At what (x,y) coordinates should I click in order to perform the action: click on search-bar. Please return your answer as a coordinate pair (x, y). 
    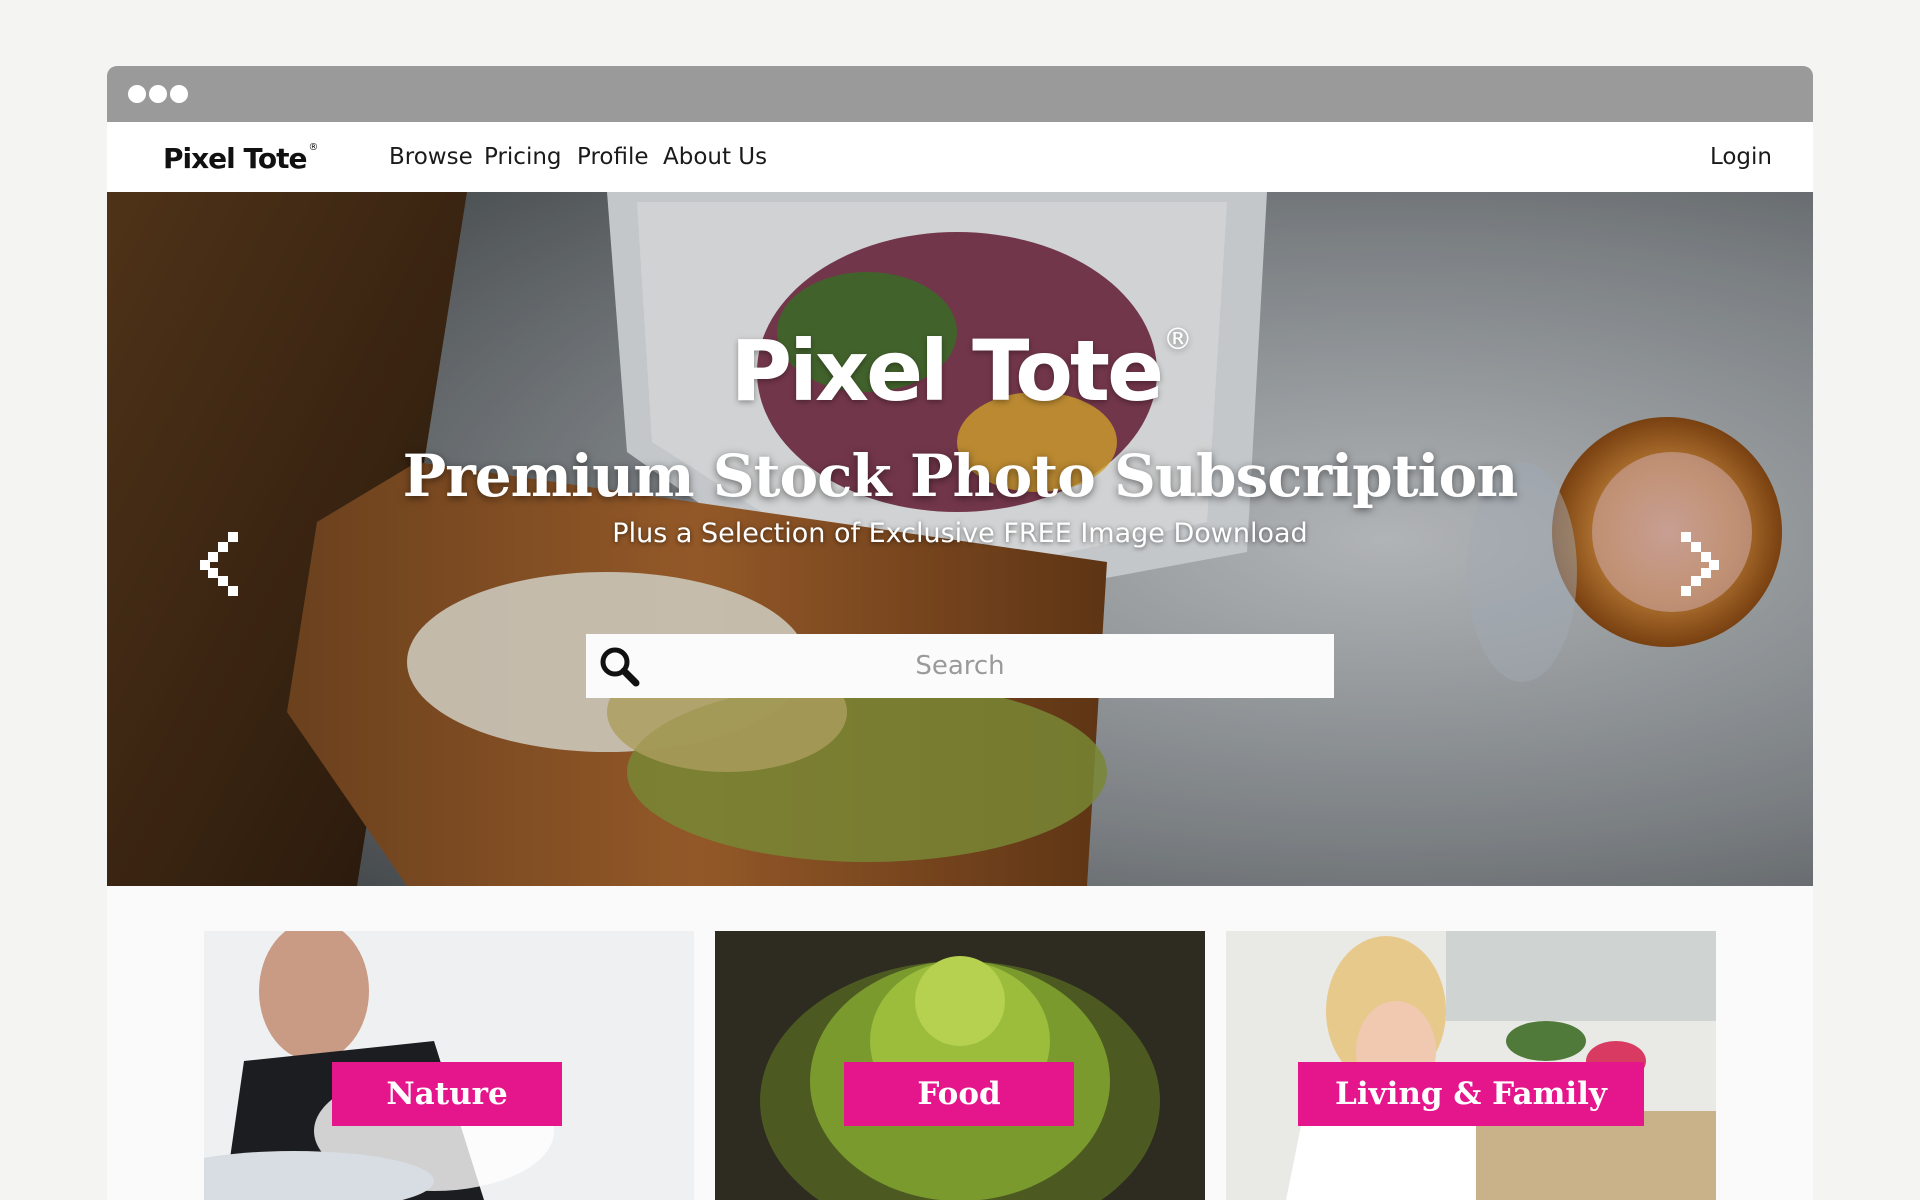
    Looking at the image, I should click on (960, 666).